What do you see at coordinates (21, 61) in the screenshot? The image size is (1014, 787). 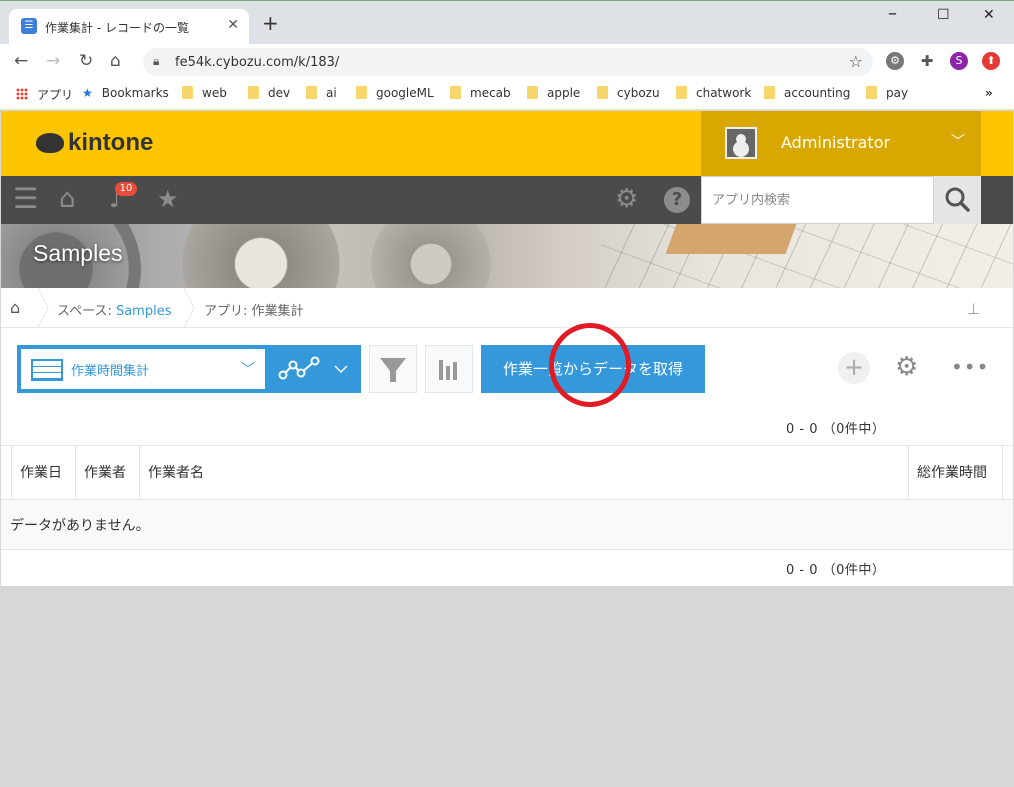 I see `back-icon: ←` at bounding box center [21, 61].